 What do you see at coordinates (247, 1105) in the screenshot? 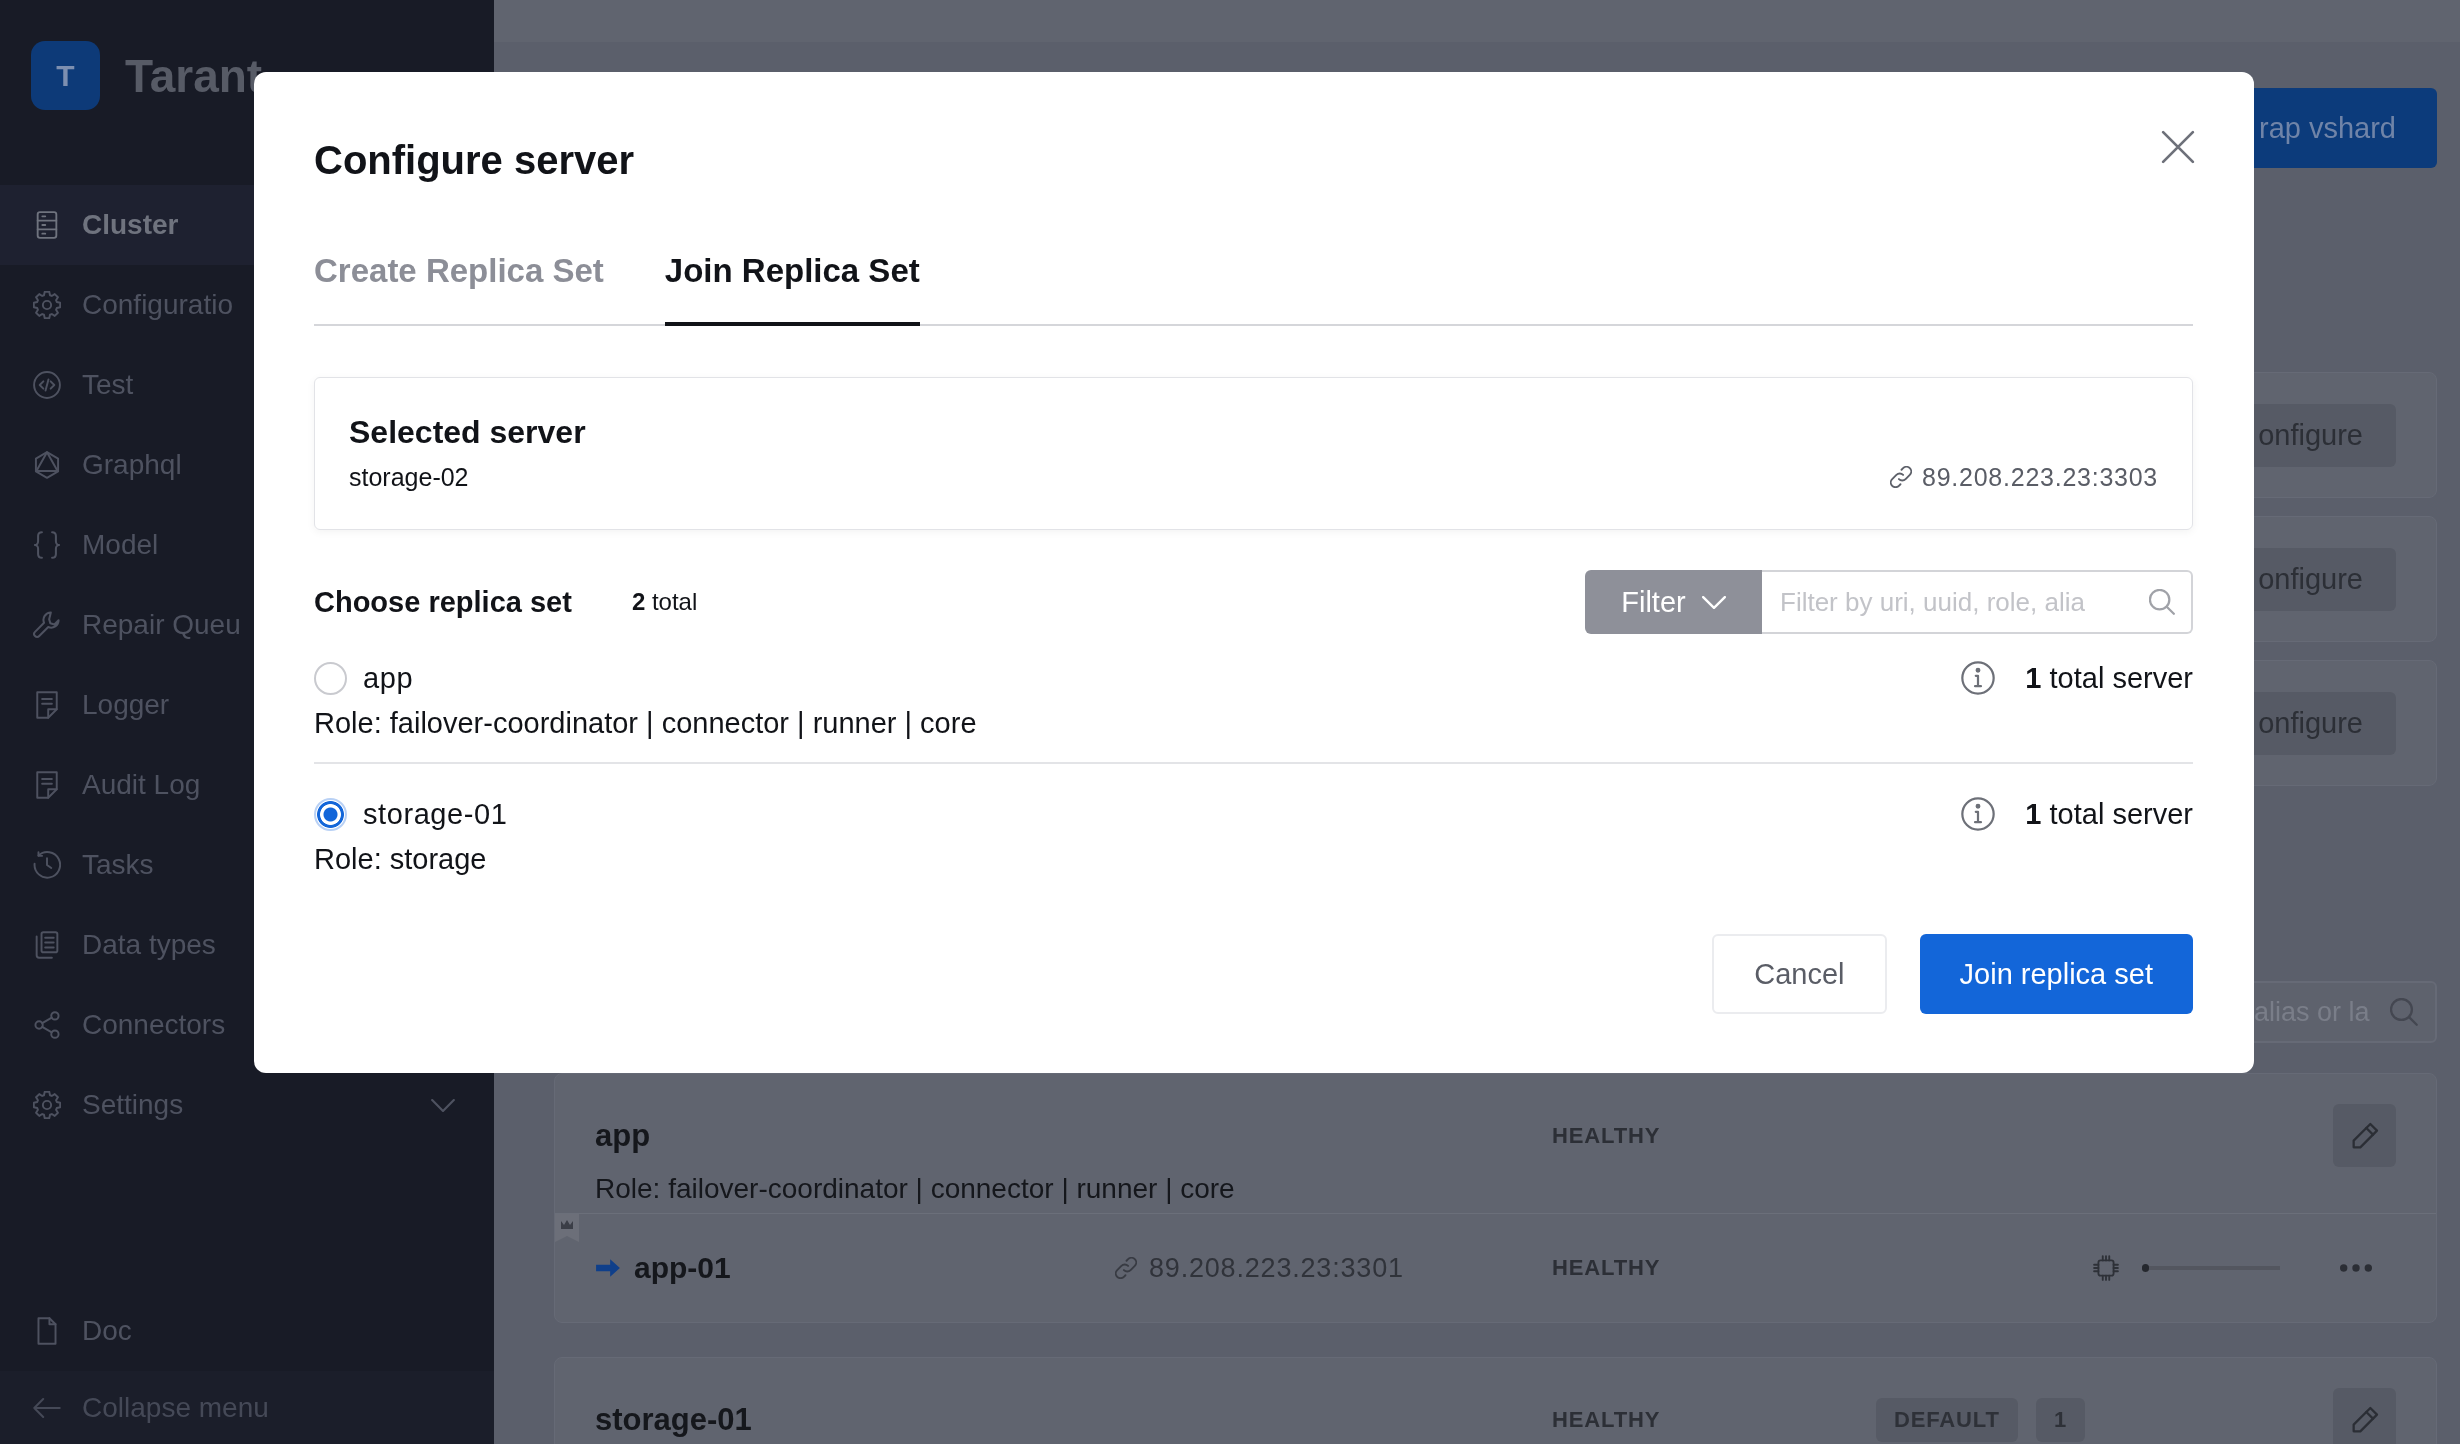
I see `nav-item: Settings` at bounding box center [247, 1105].